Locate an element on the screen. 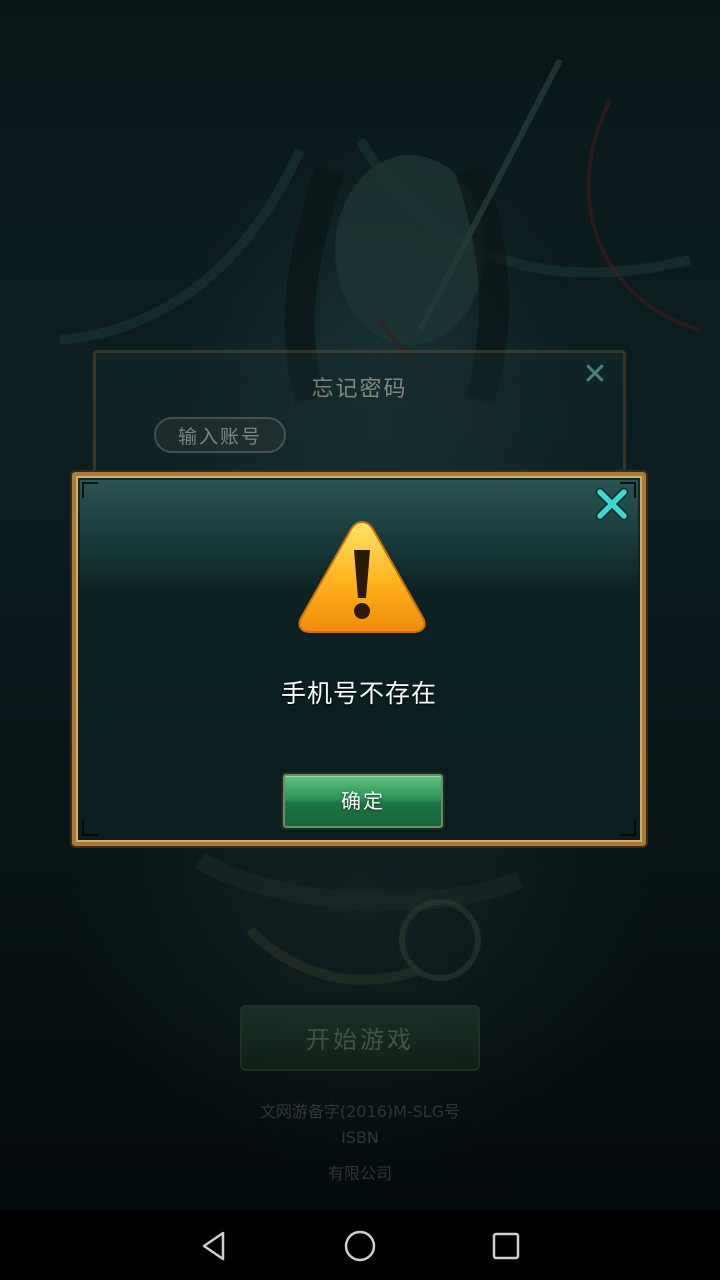  account-label-pill: 输入账号 is located at coordinates (220, 435).